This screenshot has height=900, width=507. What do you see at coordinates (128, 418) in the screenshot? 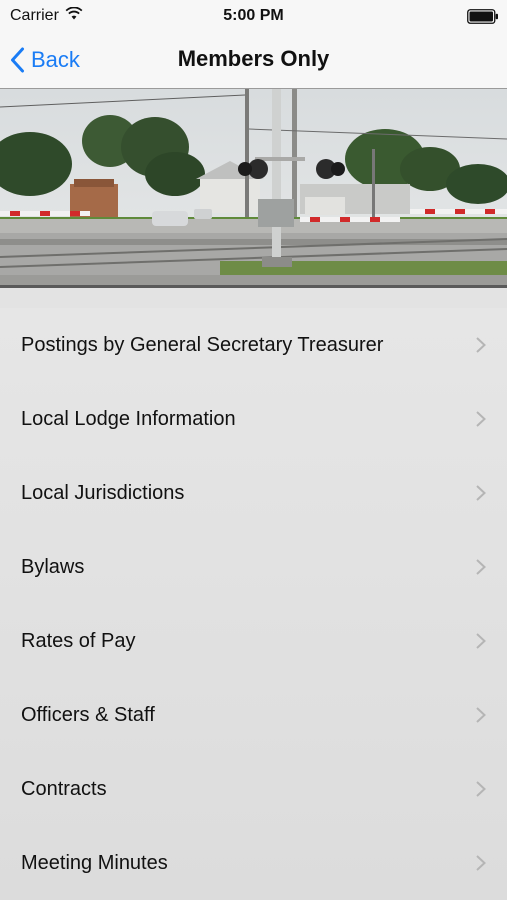
I see `menu-item-label: Local Lodge Information` at bounding box center [128, 418].